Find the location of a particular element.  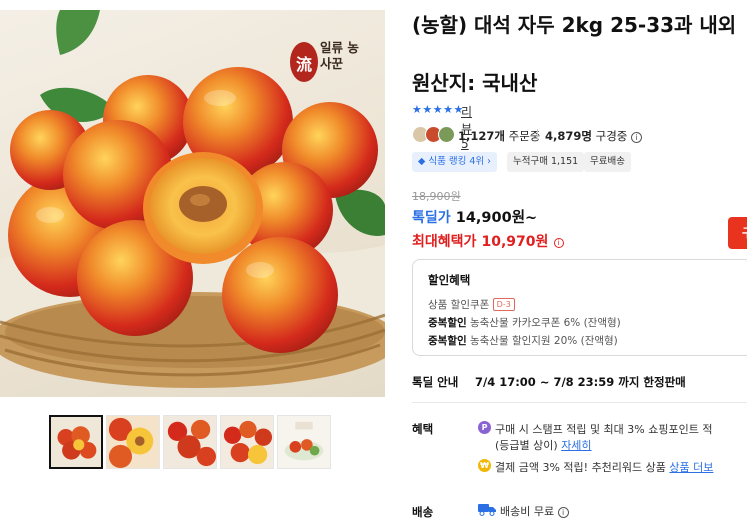

sale-info-row: 톡딜 안내 7/4 17:00 ~ 7/8 23:59 까지 한정판매 is located at coordinates (549, 382).